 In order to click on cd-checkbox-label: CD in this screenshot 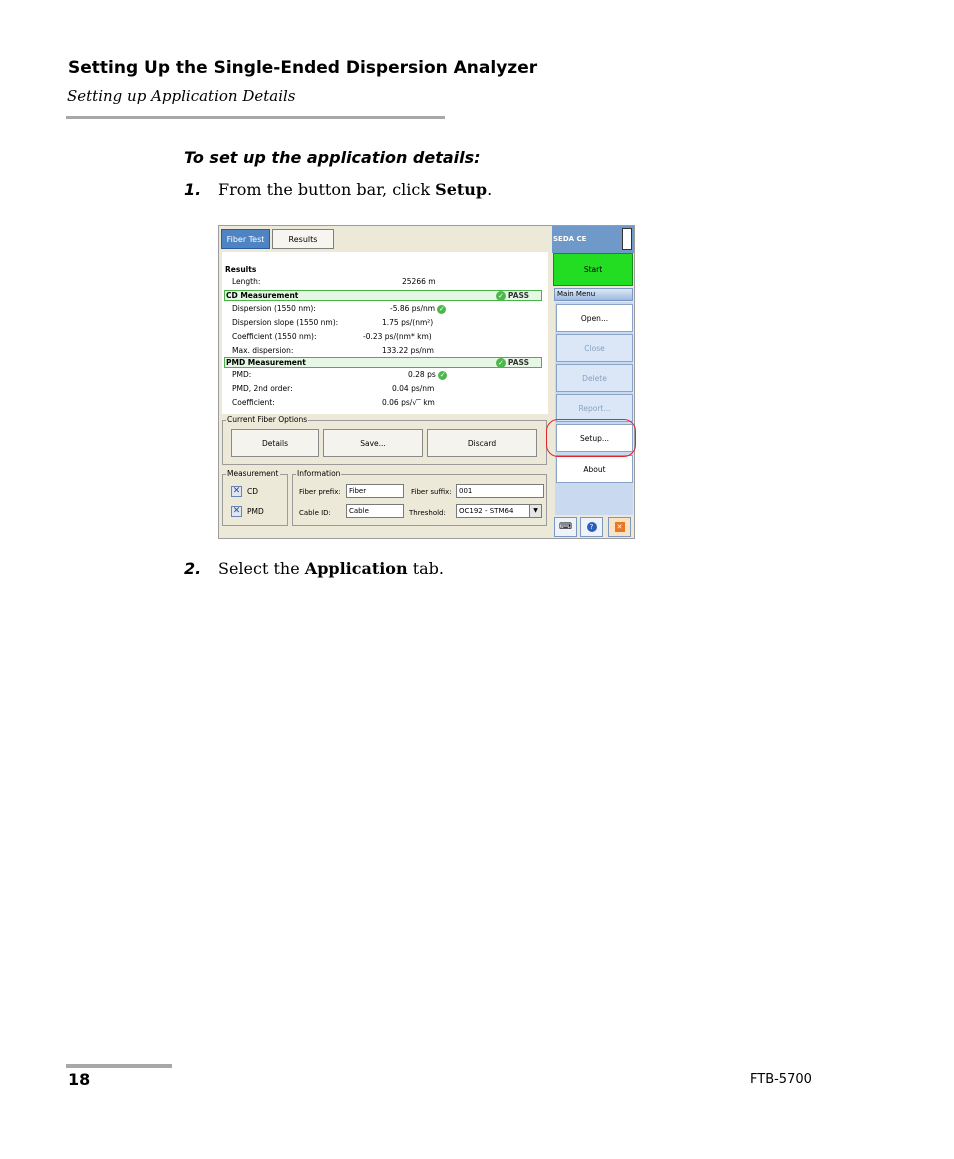, I will do `click(253, 491)`.